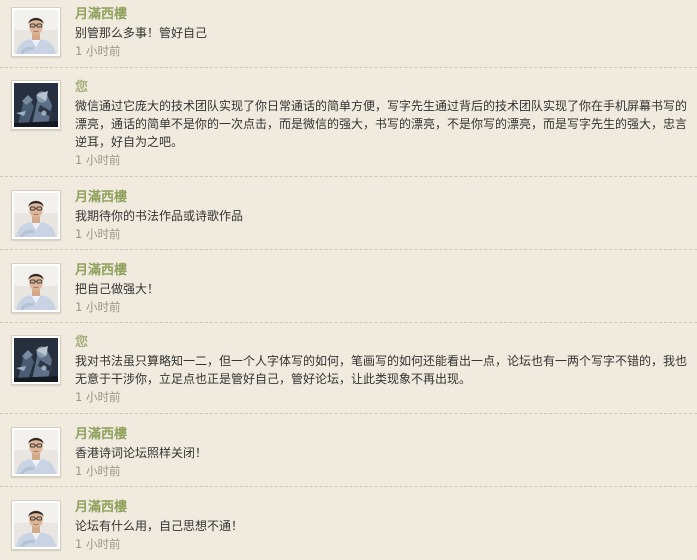 Image resolution: width=697 pixels, height=560 pixels. Describe the element at coordinates (117, 289) in the screenshot. I see `message-text: 把自己做强大！` at that location.